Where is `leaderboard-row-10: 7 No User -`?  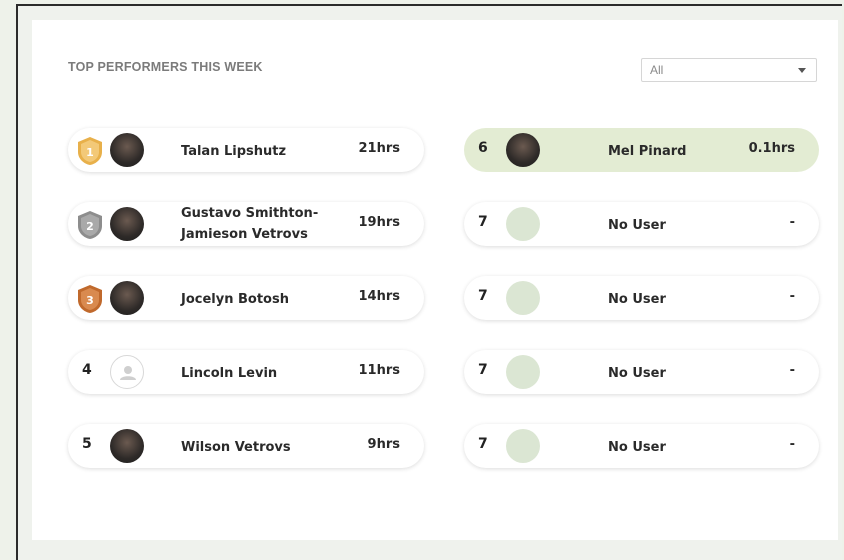 leaderboard-row-10: 7 No User - is located at coordinates (641, 446).